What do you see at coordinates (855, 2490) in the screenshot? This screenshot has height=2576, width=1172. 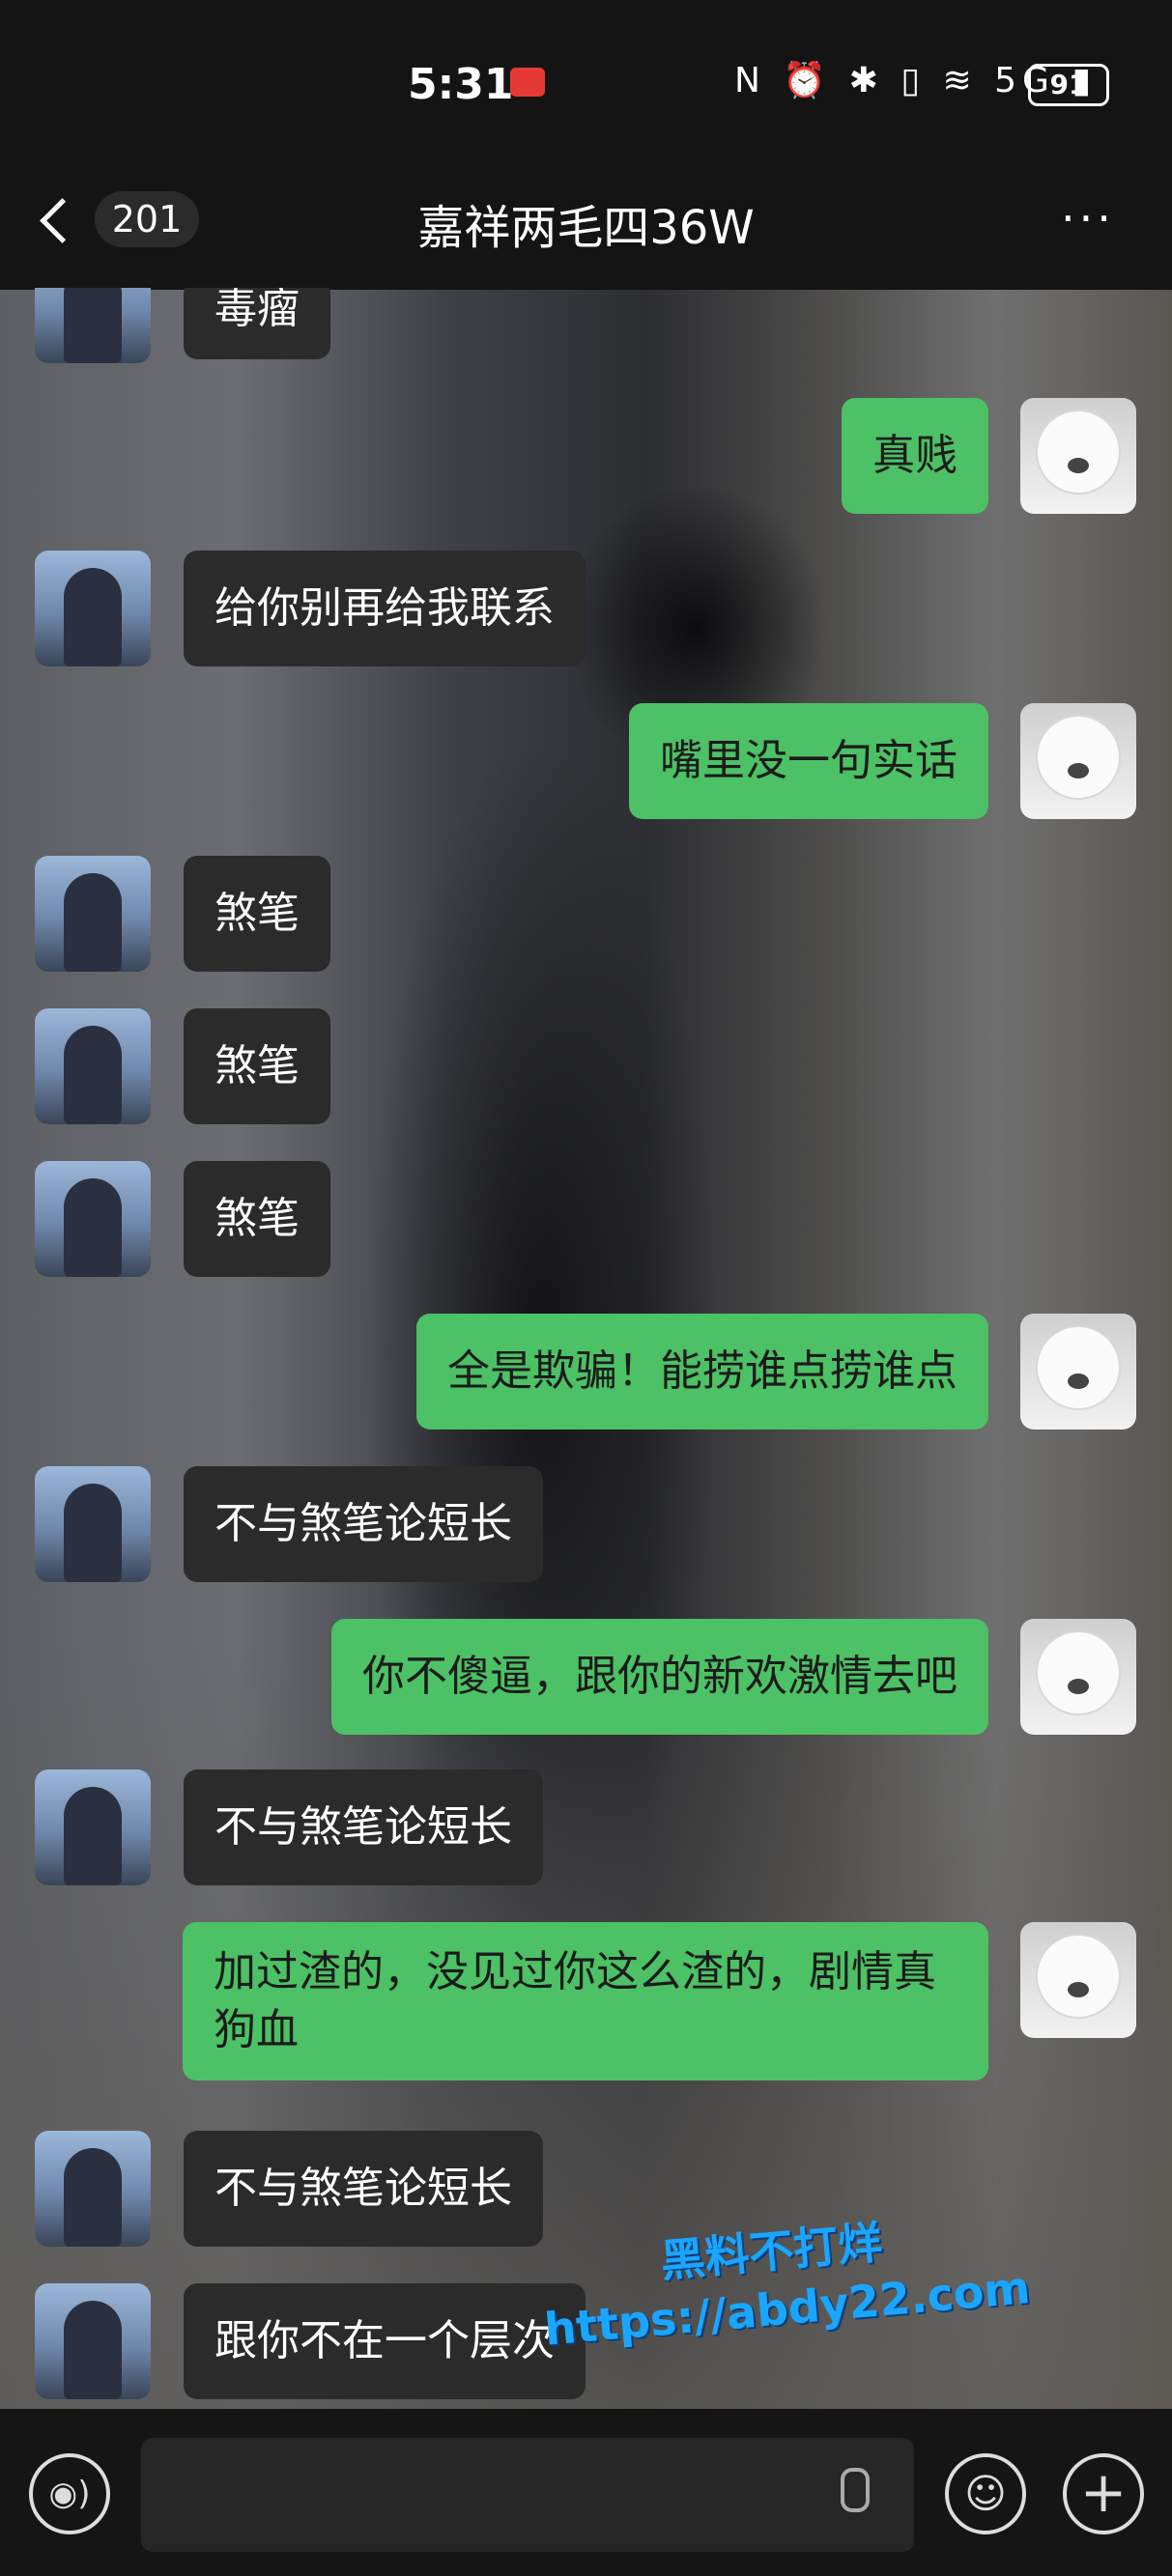 I see `microphone-icon` at bounding box center [855, 2490].